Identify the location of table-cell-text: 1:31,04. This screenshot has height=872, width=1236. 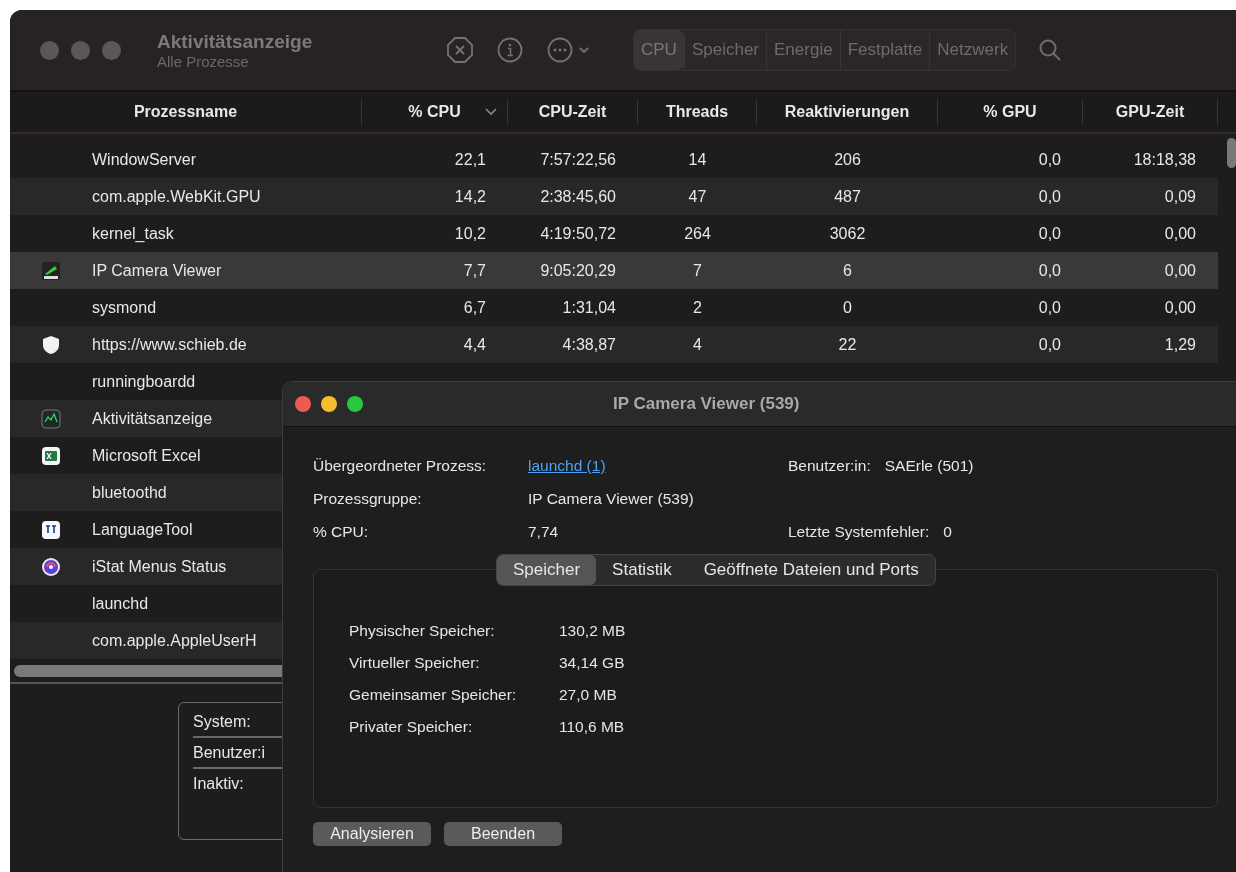
(589, 307).